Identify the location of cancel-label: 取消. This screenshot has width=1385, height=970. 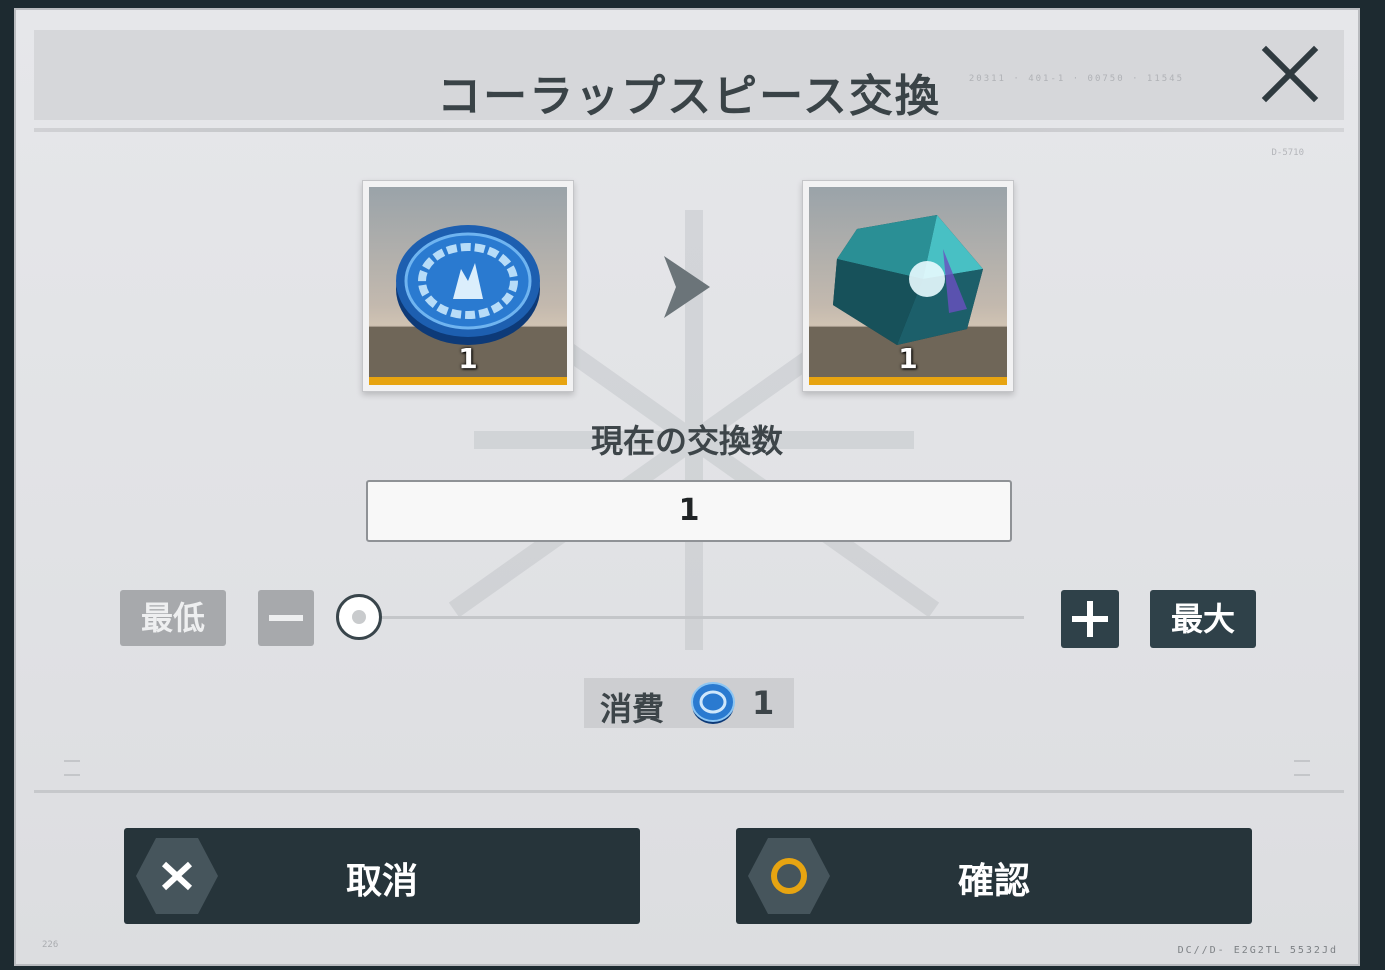
(381, 881).